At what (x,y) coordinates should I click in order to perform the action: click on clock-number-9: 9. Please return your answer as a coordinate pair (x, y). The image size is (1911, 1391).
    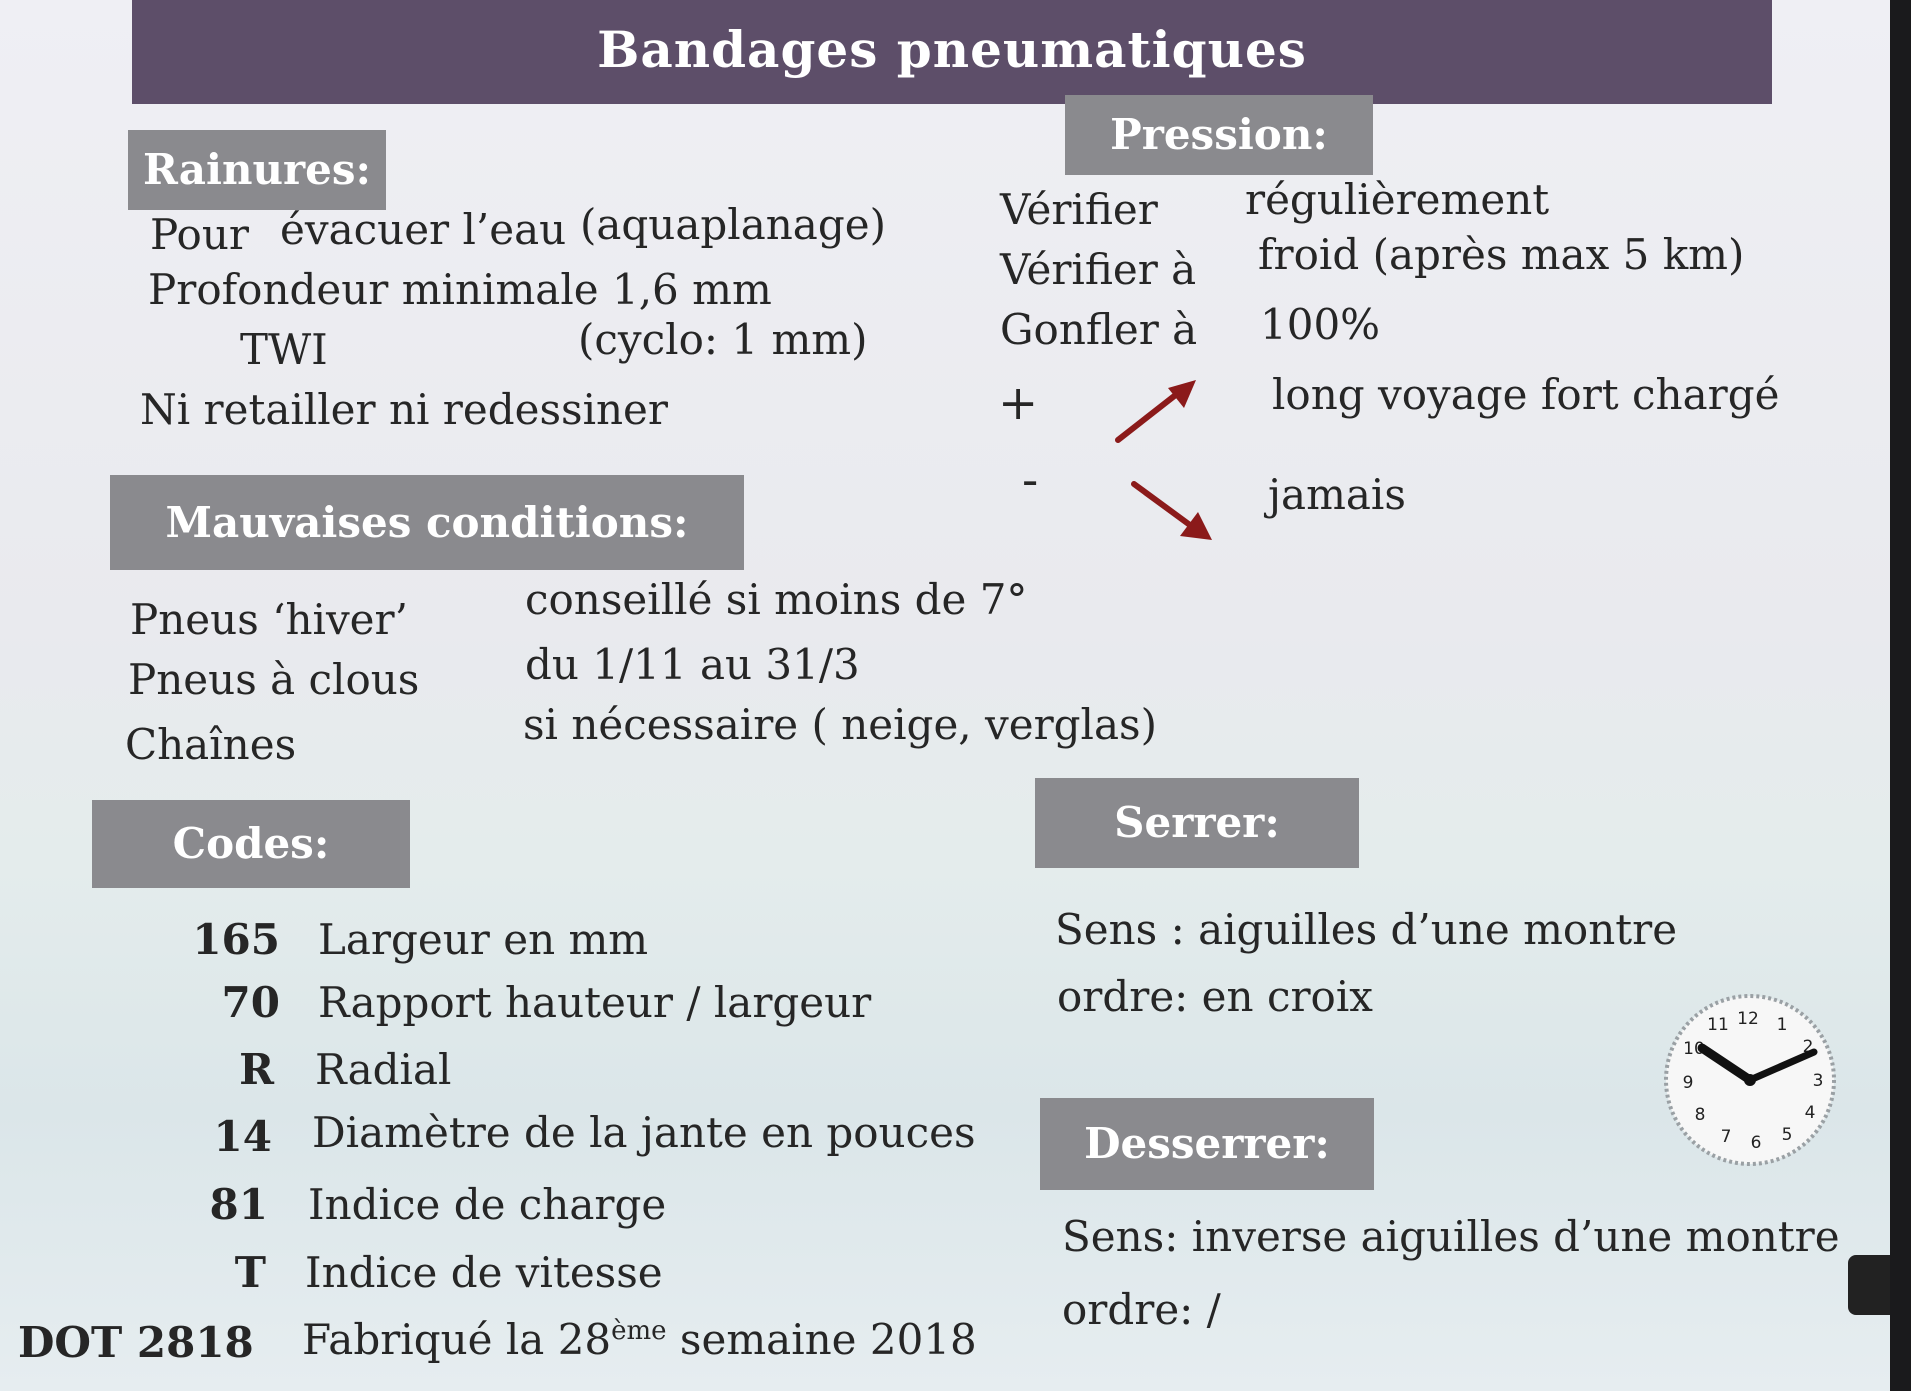
    Looking at the image, I should click on (1688, 1083).